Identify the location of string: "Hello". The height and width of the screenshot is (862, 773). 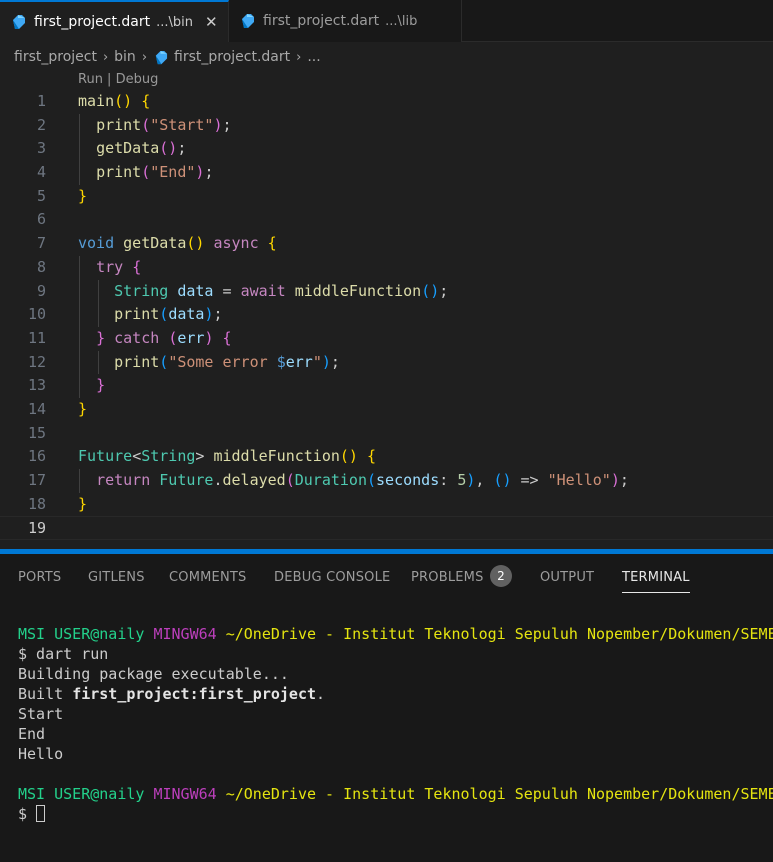
(579, 480).